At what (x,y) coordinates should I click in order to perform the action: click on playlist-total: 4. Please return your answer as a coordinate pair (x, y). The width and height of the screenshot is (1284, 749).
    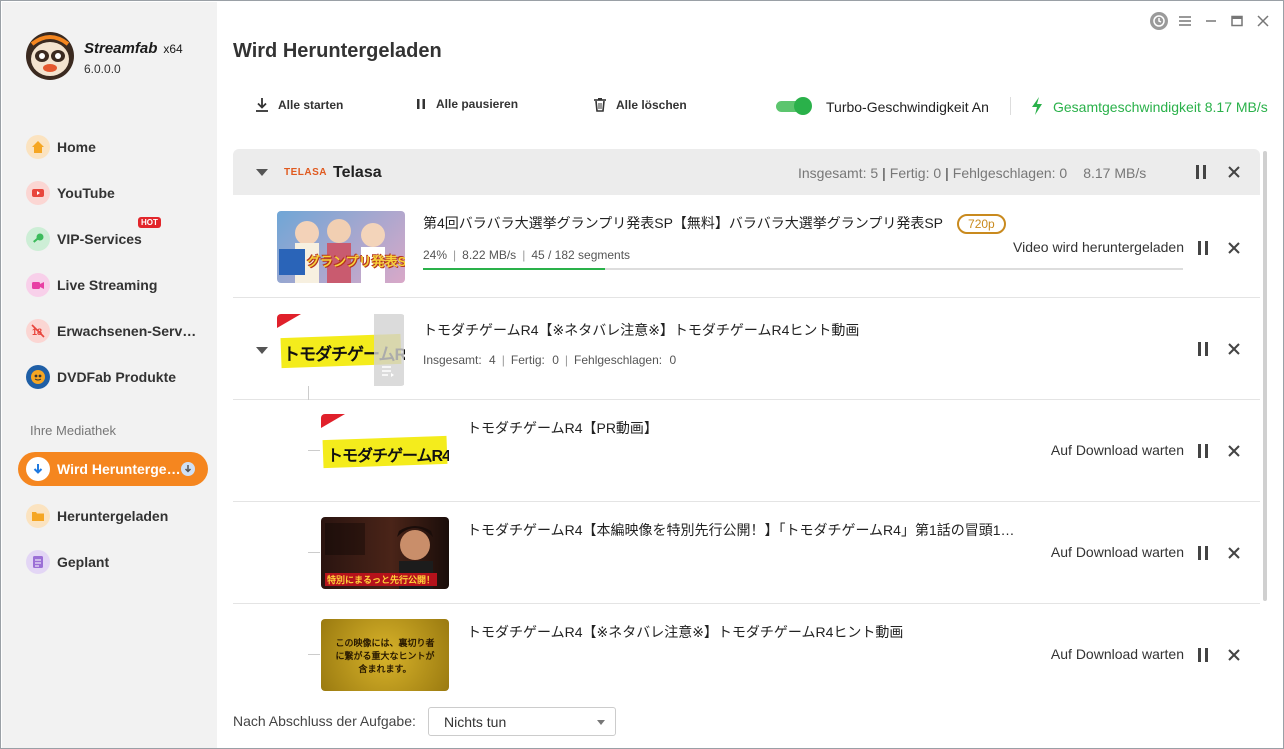
    Looking at the image, I should click on (492, 360).